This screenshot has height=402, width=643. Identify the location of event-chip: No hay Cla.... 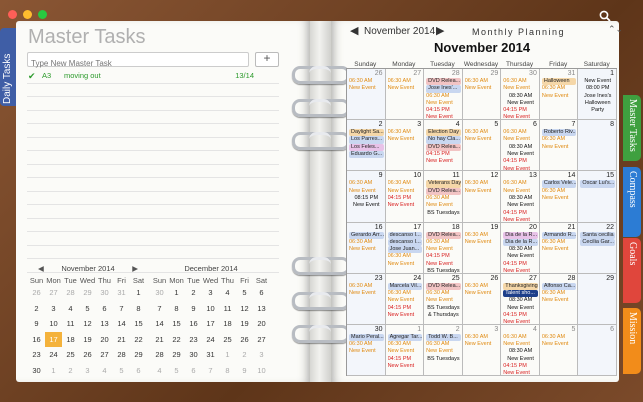
(443, 140).